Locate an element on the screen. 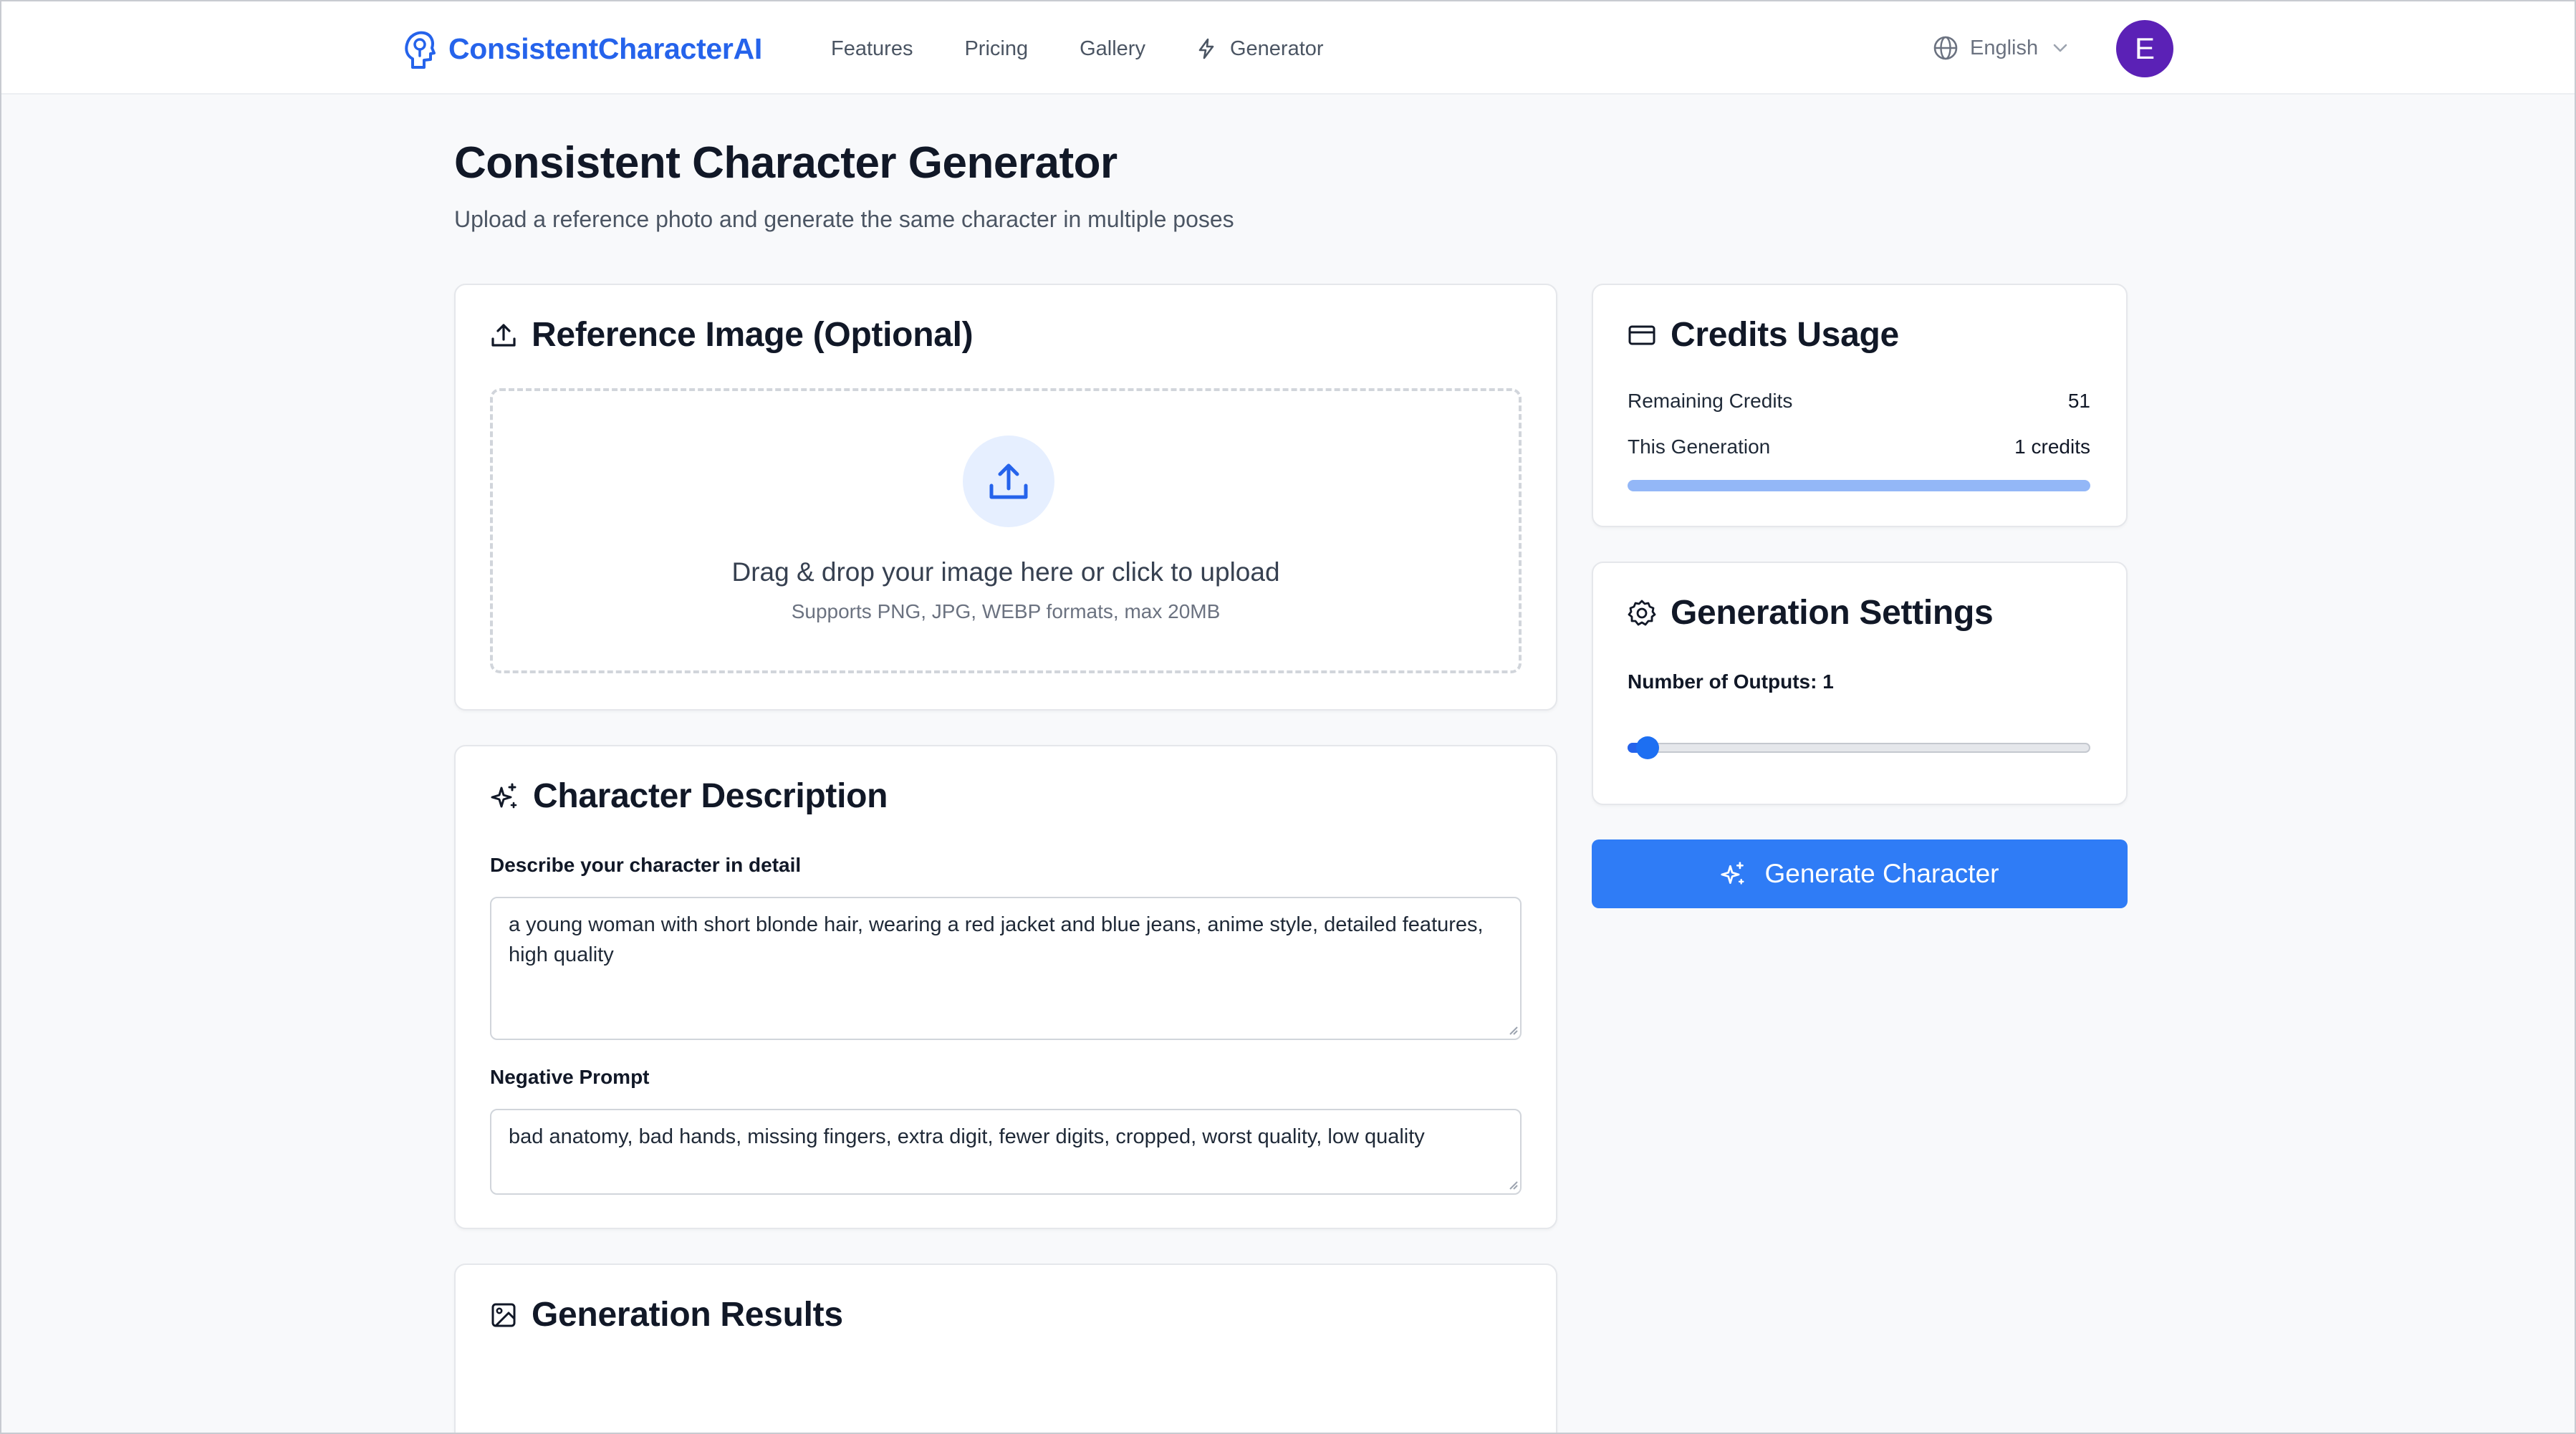 This screenshot has width=2576, height=1434. generation-results-title: Generation Results is located at coordinates (667, 1314).